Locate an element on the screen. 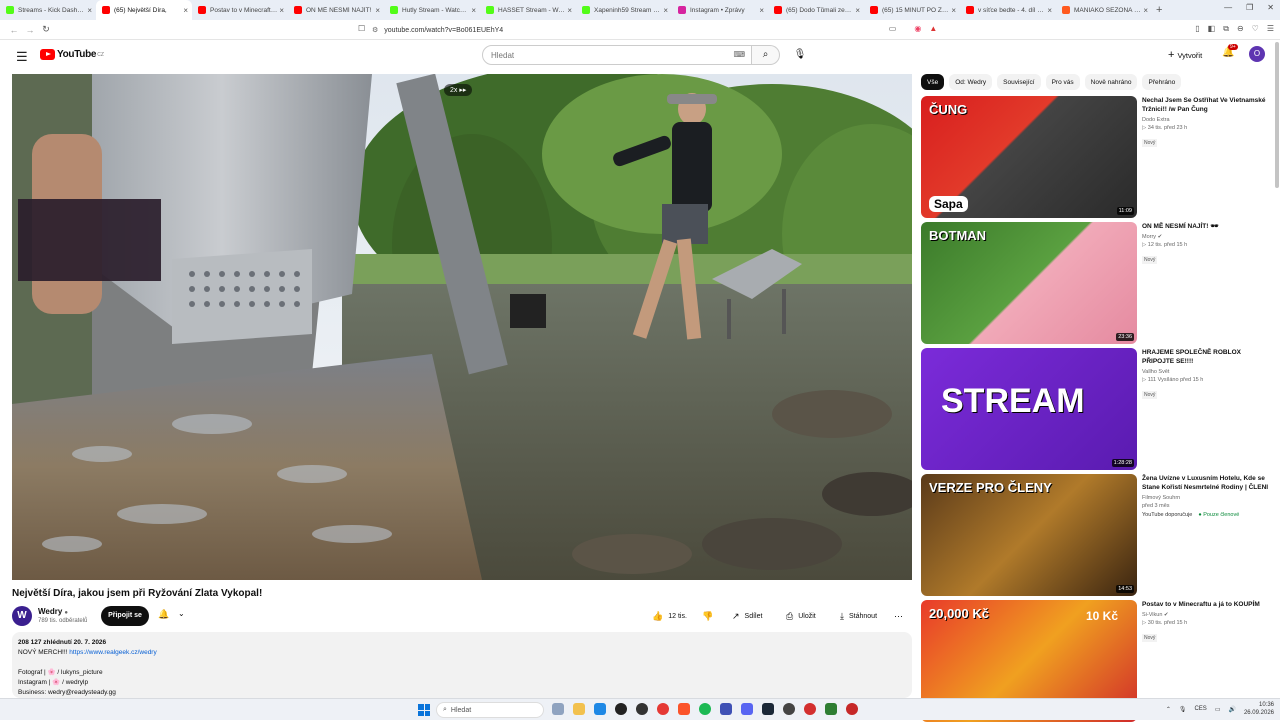 The image size is (1280, 722). taskbar-search: ⌕ Hledat is located at coordinates (490, 710).